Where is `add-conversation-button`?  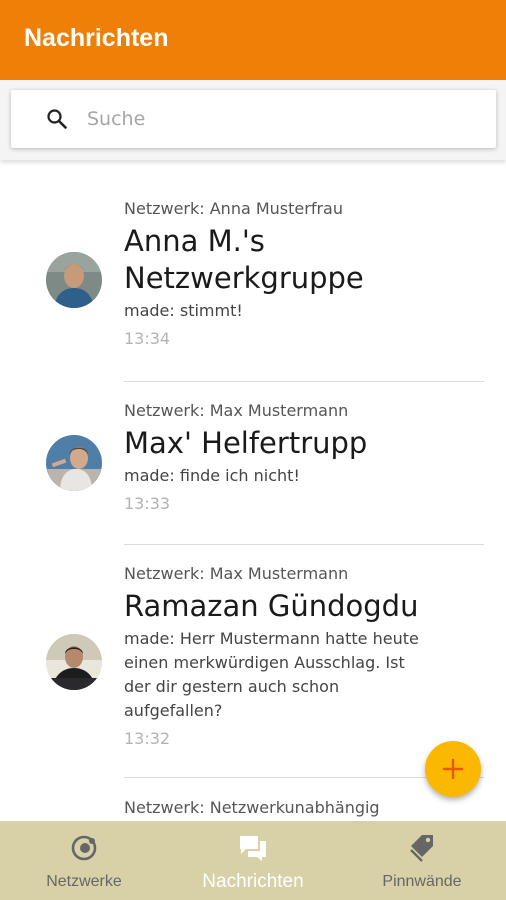
add-conversation-button is located at coordinates (453, 769).